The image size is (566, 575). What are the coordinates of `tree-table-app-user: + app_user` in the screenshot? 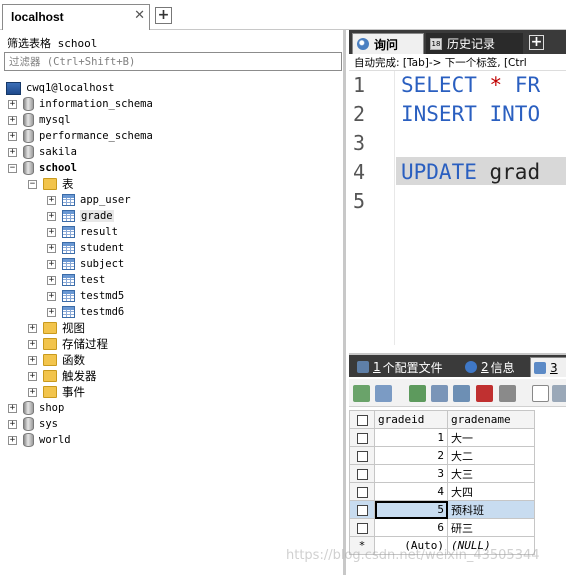 It's located at (89, 200).